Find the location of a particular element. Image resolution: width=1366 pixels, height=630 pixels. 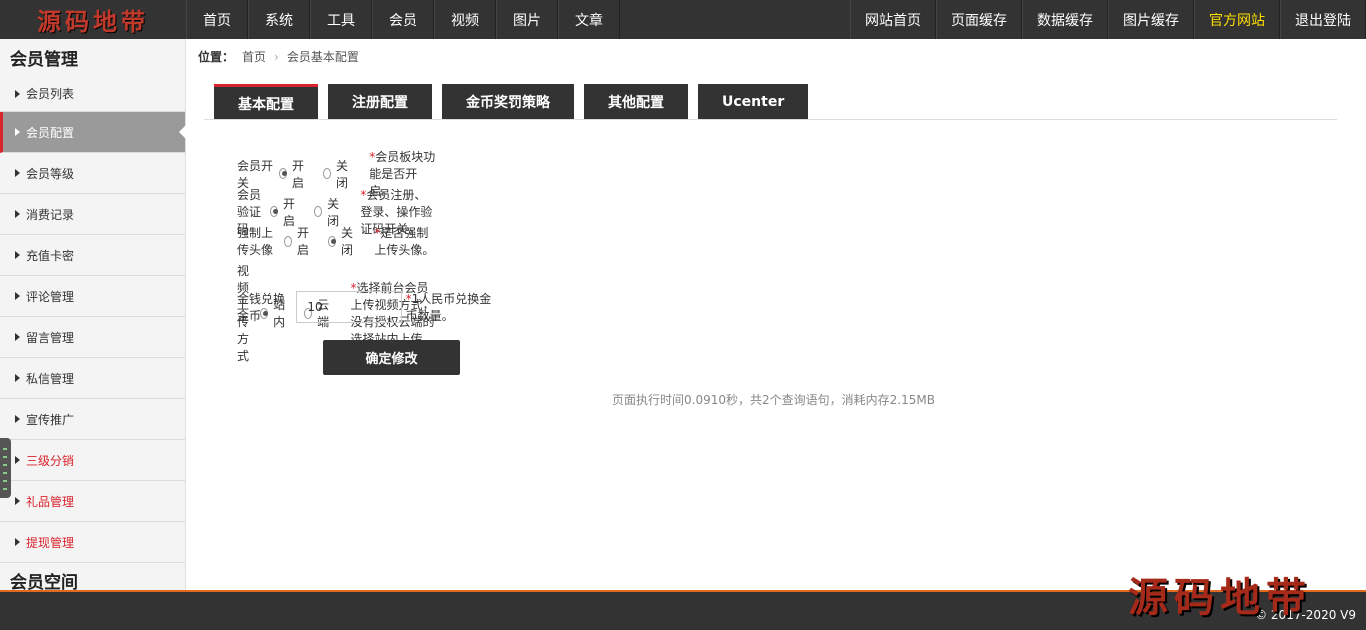

breadcrumb-prefix: 位置： is located at coordinates (216, 57).